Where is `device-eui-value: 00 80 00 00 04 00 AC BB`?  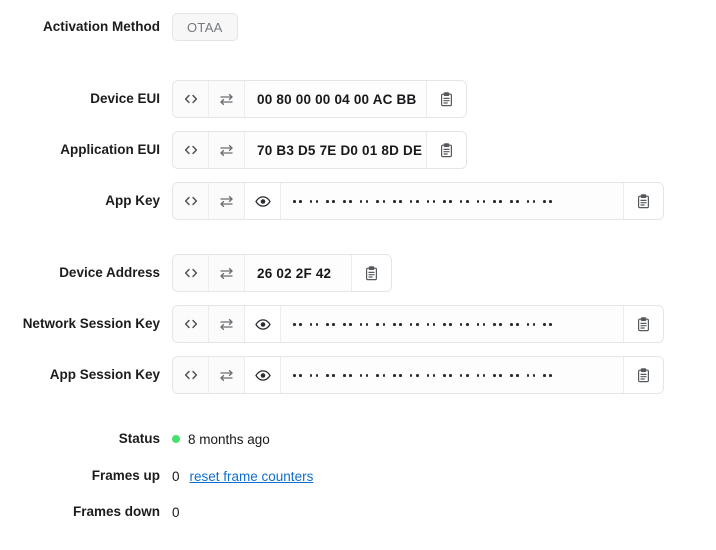
device-eui-value: 00 80 00 00 04 00 AC BB is located at coordinates (335, 99).